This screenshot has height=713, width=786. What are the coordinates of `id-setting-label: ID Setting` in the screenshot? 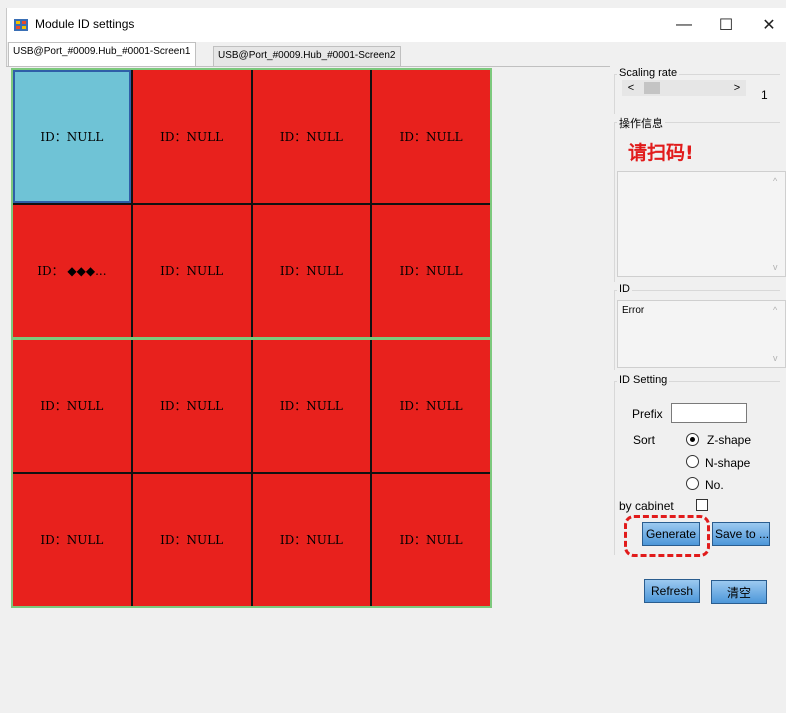 It's located at (643, 380).